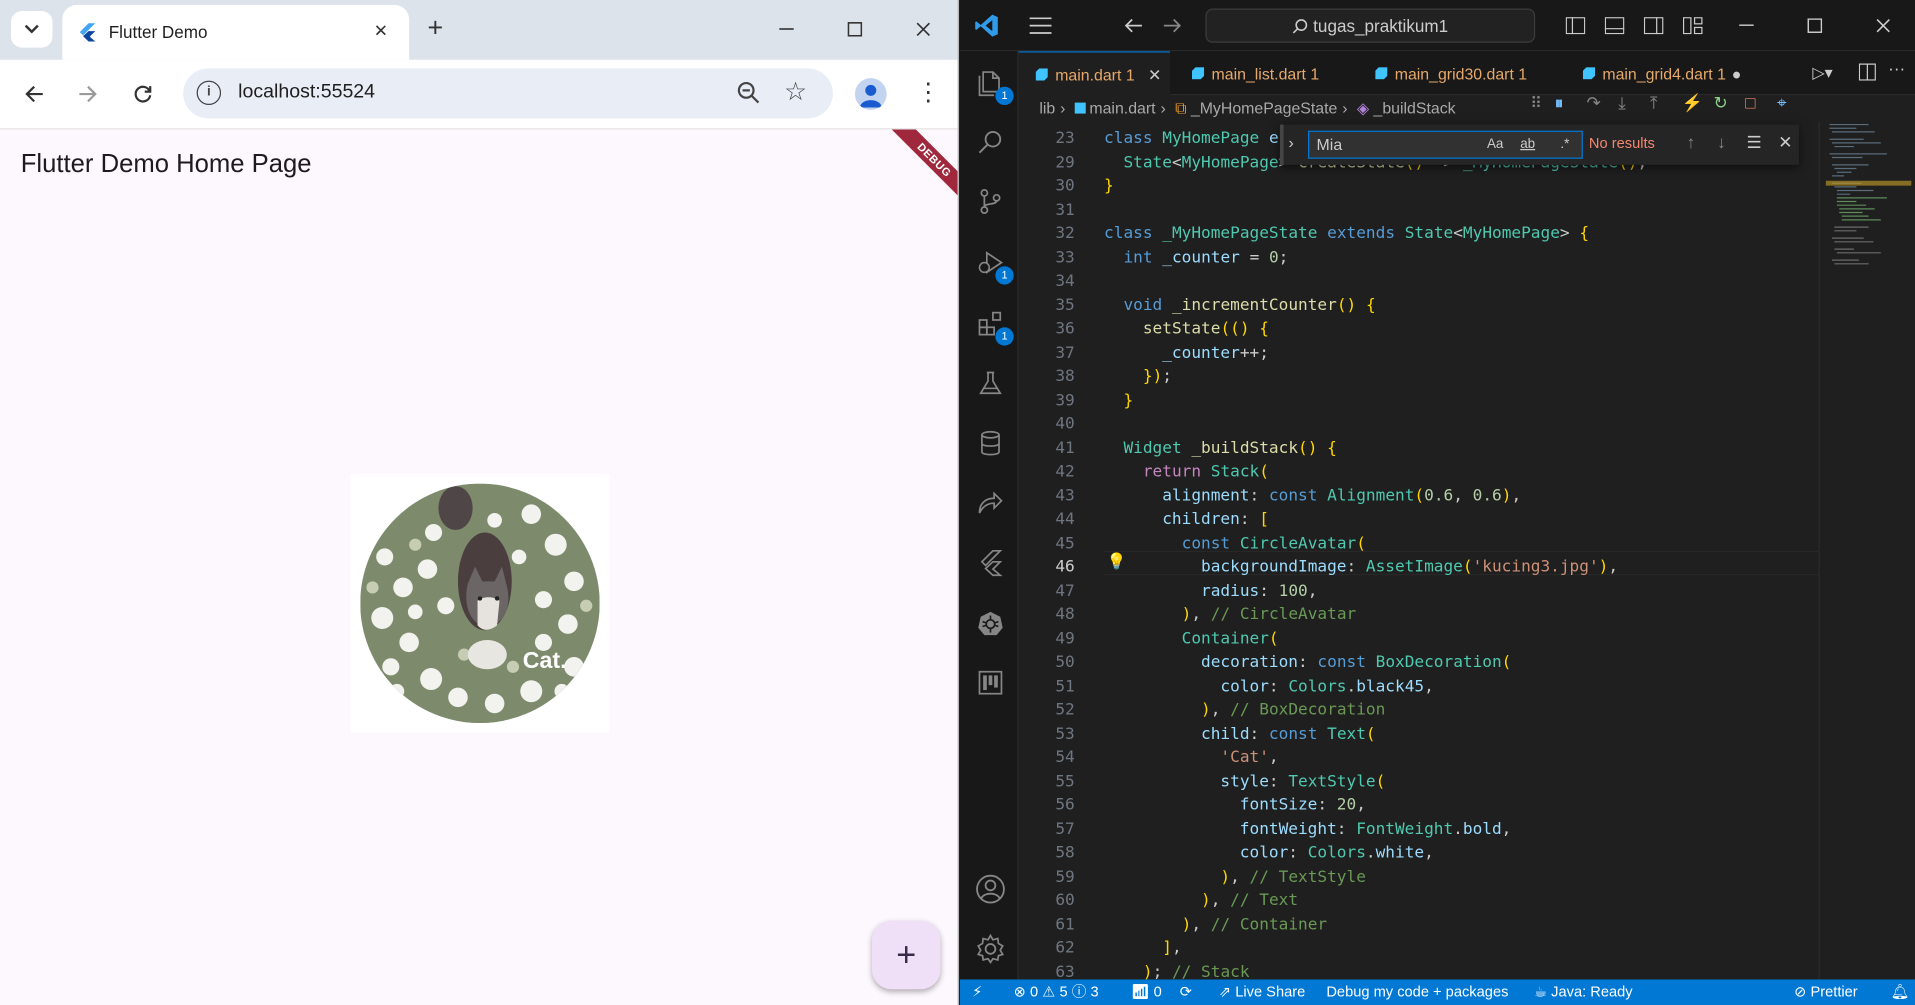 Image resolution: width=1915 pixels, height=1005 pixels. I want to click on close-find-icon: ✕, so click(1785, 142).